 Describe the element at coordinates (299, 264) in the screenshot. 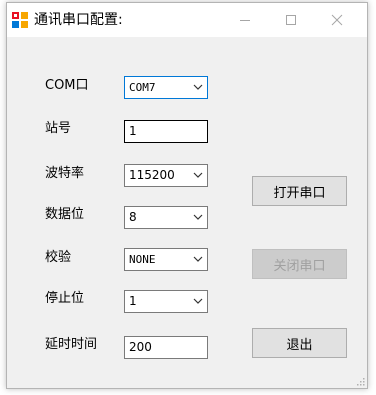

I see `close-port-button: 关闭串口` at that location.